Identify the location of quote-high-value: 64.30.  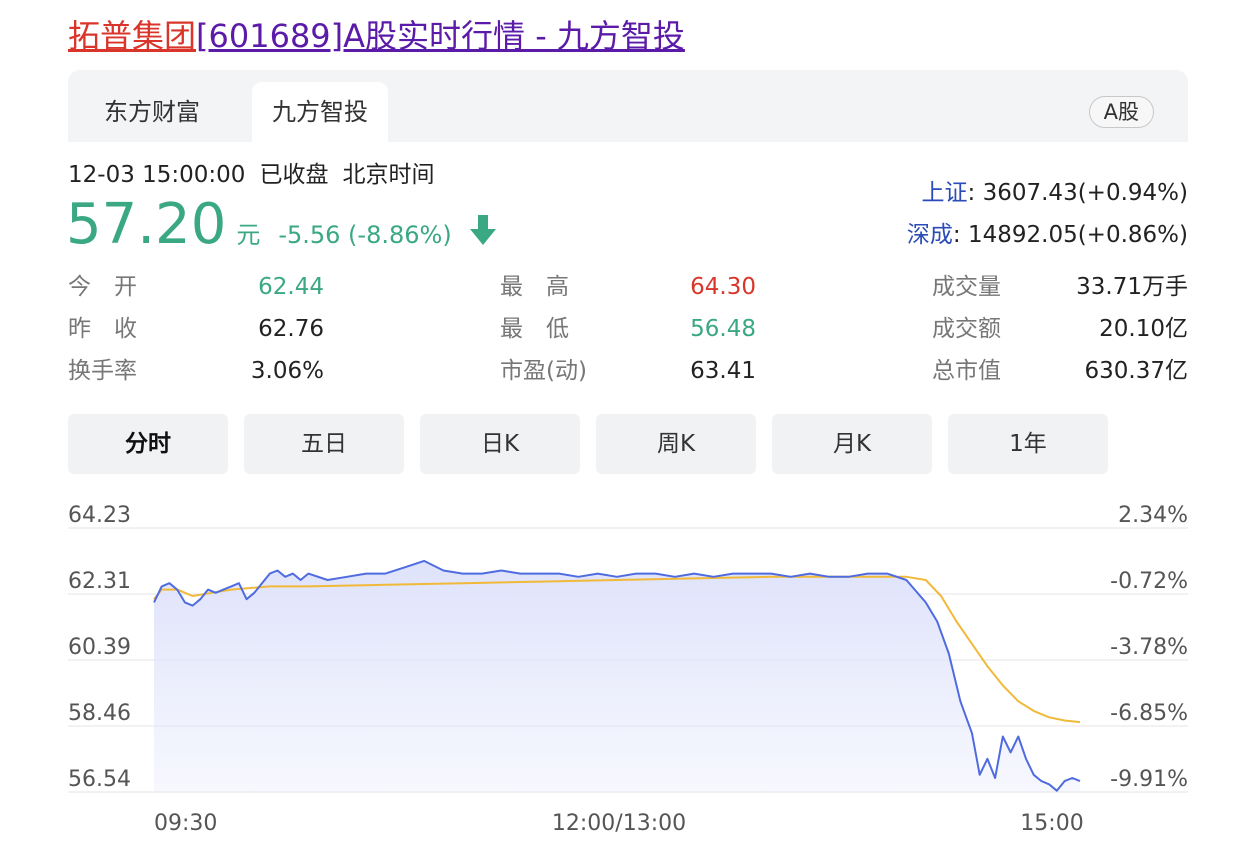
(723, 287).